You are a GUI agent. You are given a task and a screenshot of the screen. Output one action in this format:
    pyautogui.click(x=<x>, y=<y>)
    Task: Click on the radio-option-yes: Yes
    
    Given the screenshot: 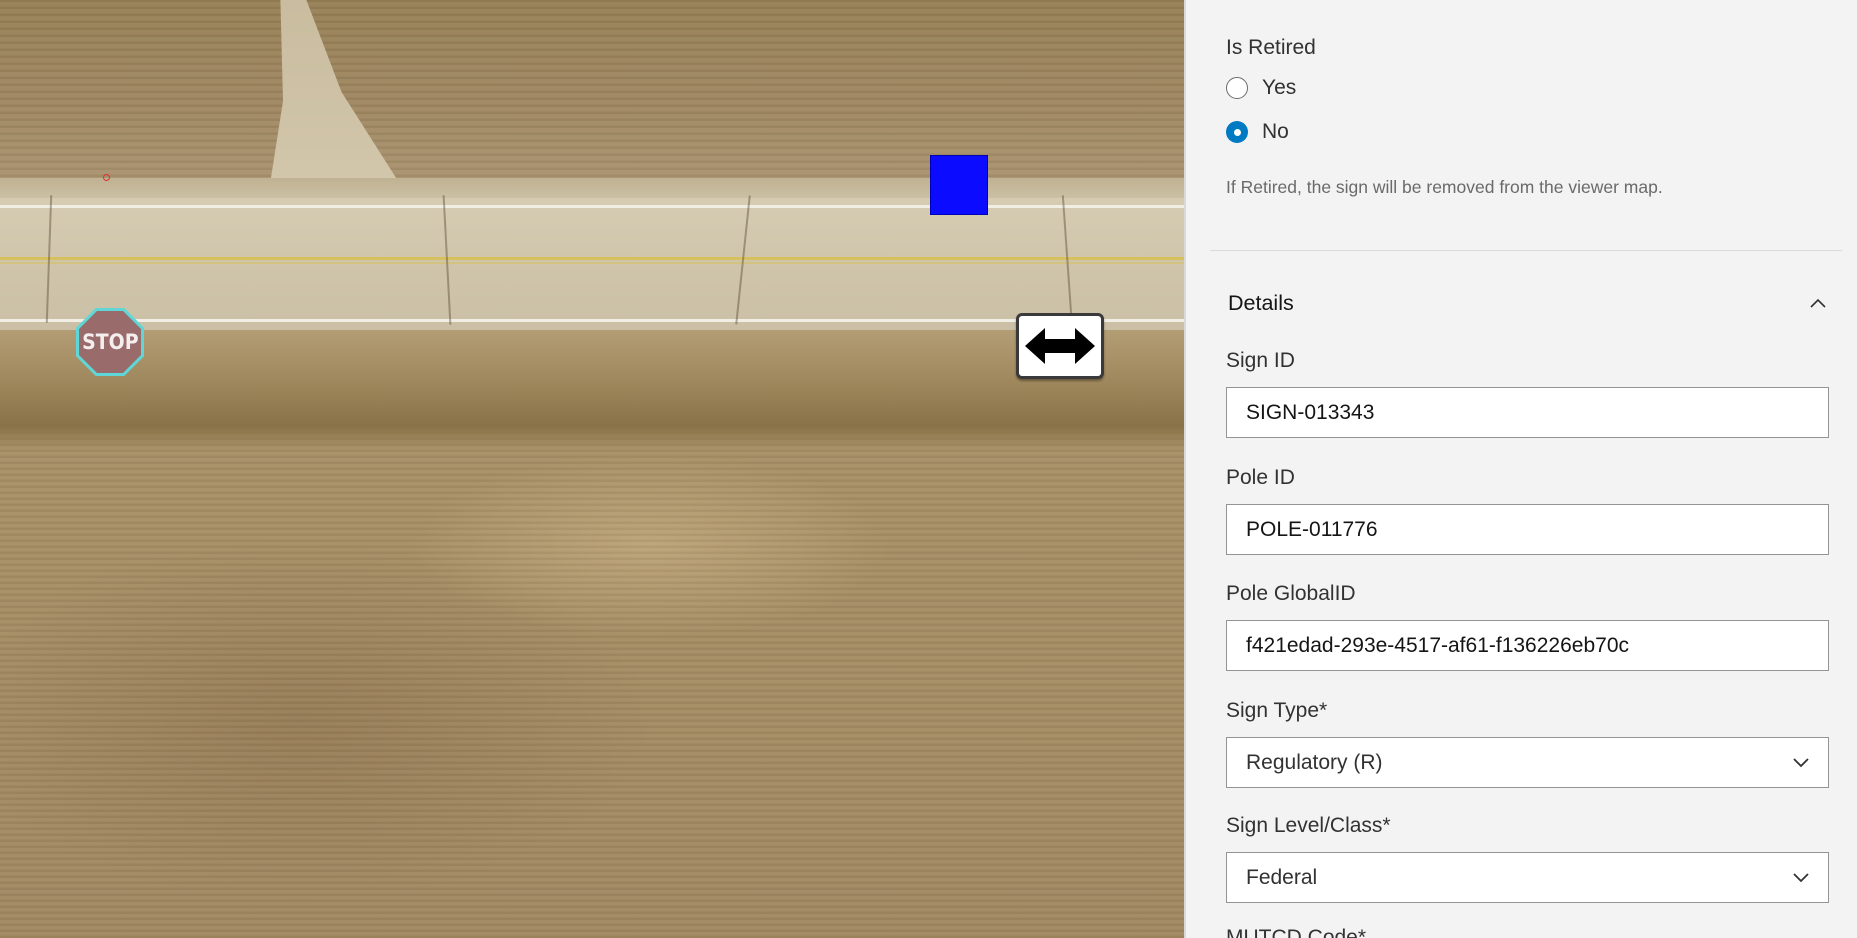 What is the action you would take?
    pyautogui.click(x=1261, y=88)
    